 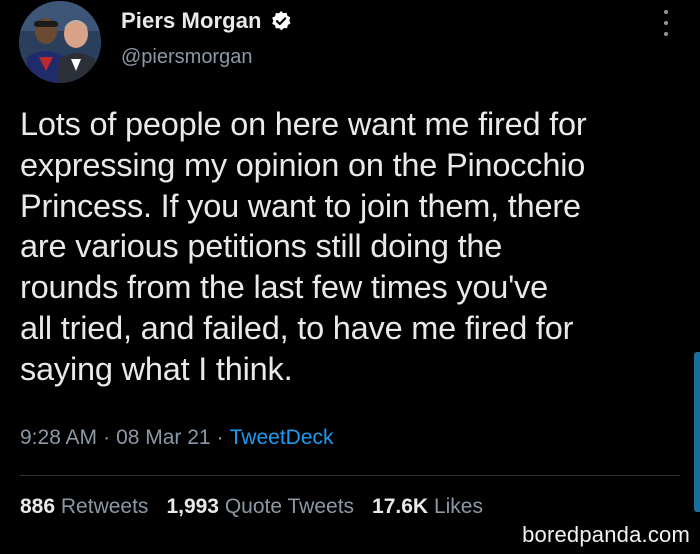 What do you see at coordinates (289, 506) in the screenshot?
I see `quote-tweets-label: Quote Tweets` at bounding box center [289, 506].